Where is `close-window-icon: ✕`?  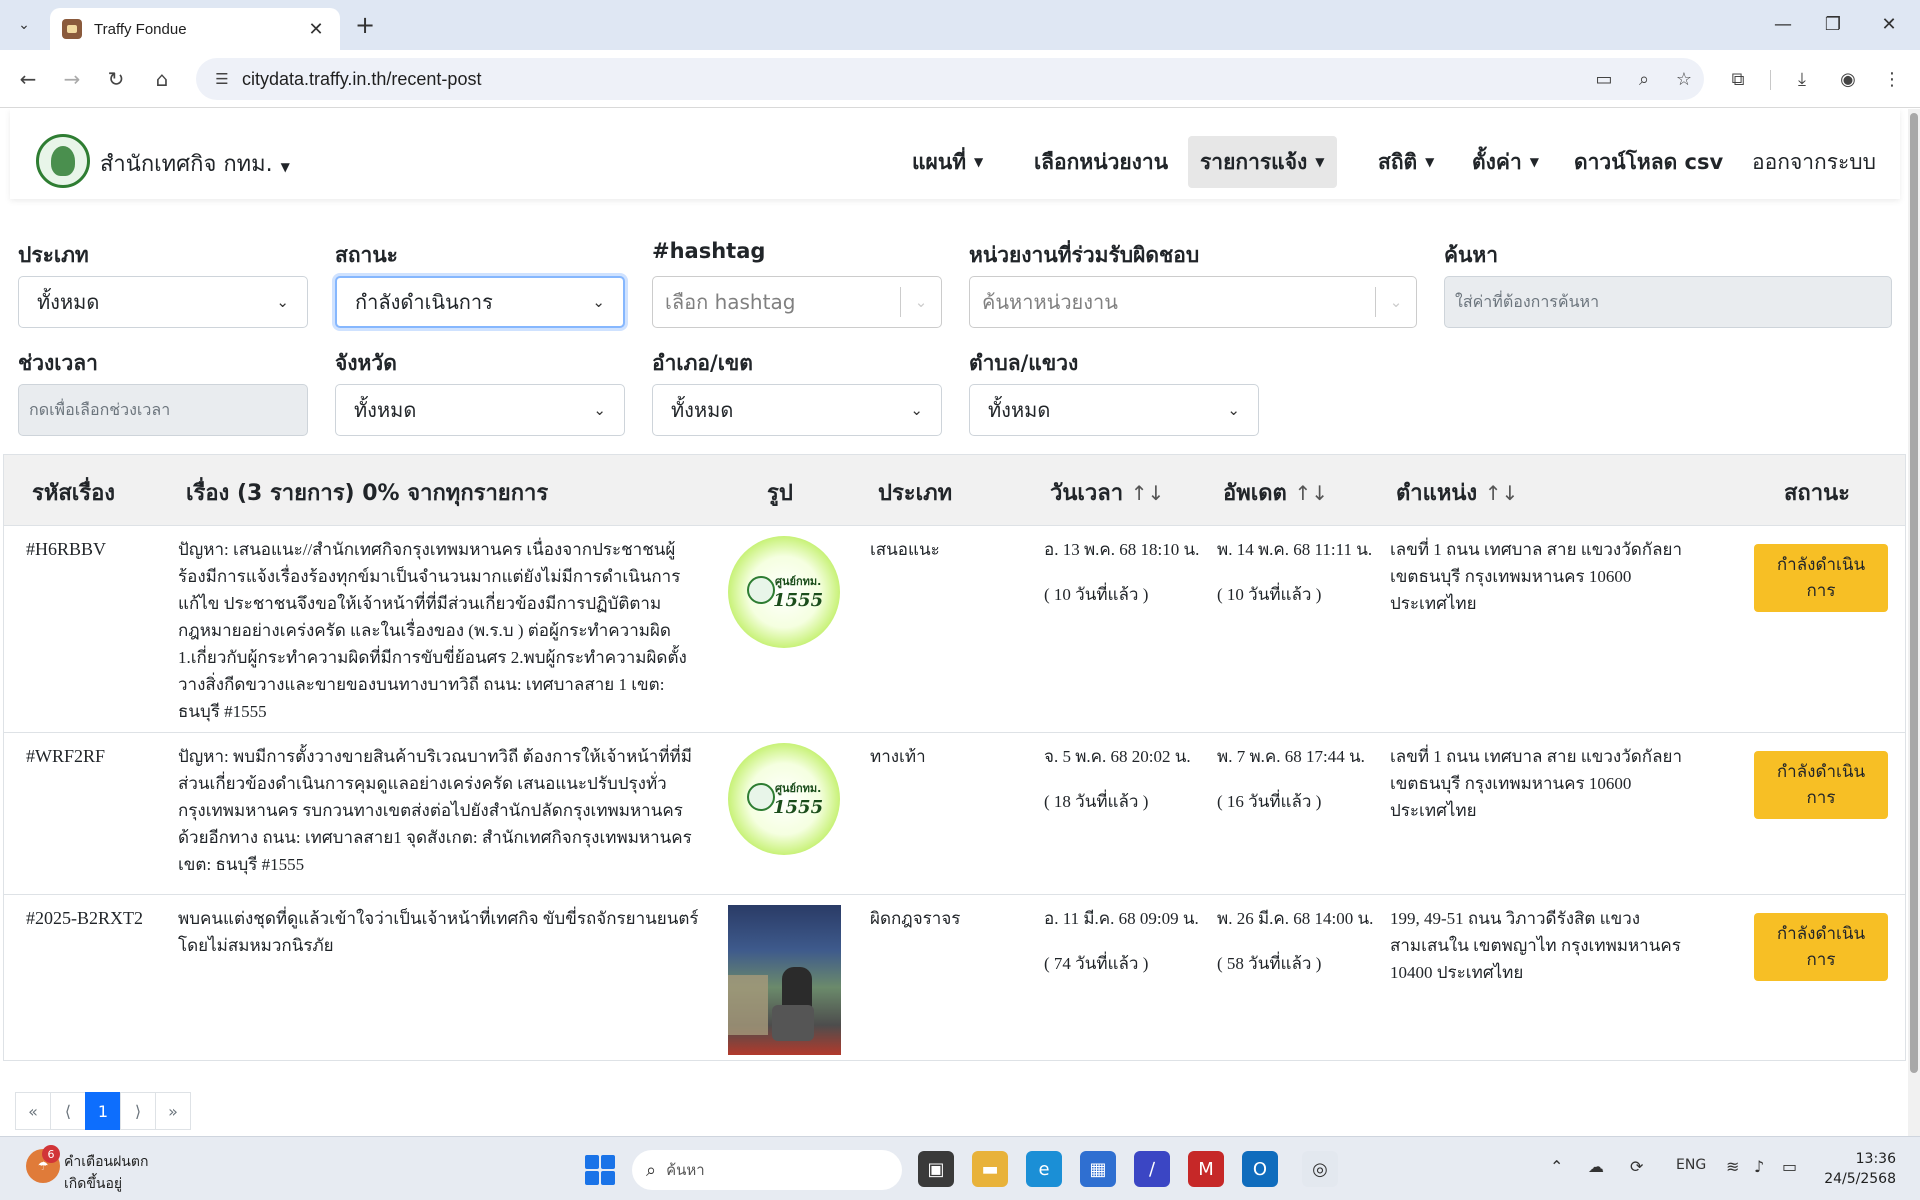
close-window-icon: ✕ is located at coordinates (1889, 24).